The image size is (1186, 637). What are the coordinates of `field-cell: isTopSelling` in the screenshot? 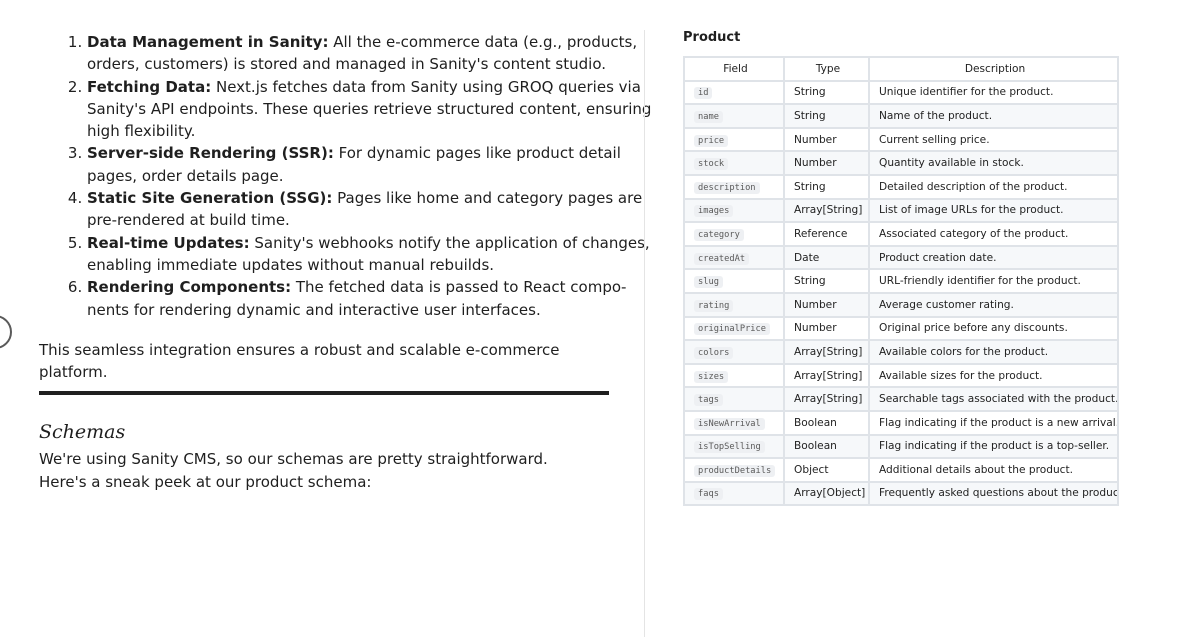 It's located at (734, 446).